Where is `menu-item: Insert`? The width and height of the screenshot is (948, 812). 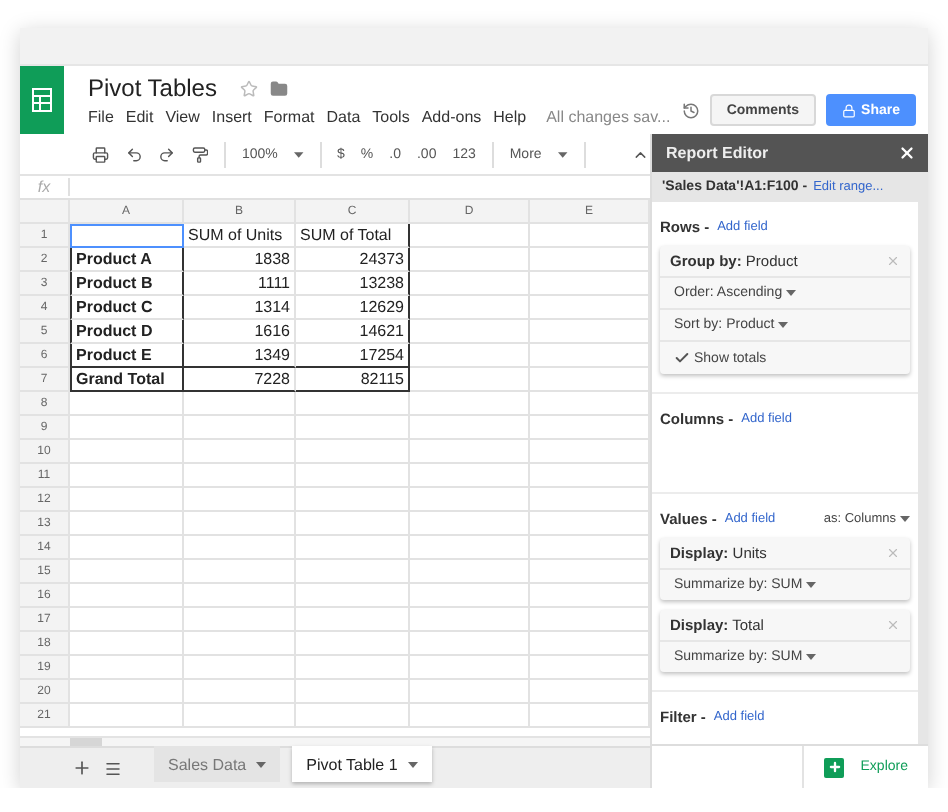
menu-item: Insert is located at coordinates (231, 117).